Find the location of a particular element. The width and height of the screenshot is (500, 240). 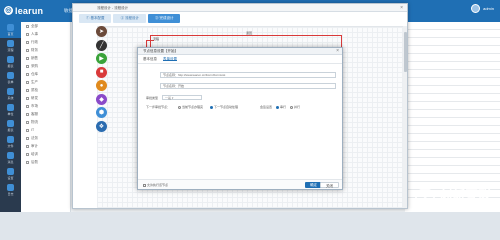

sidebar-item: 设置 is located at coordinates (10, 174).